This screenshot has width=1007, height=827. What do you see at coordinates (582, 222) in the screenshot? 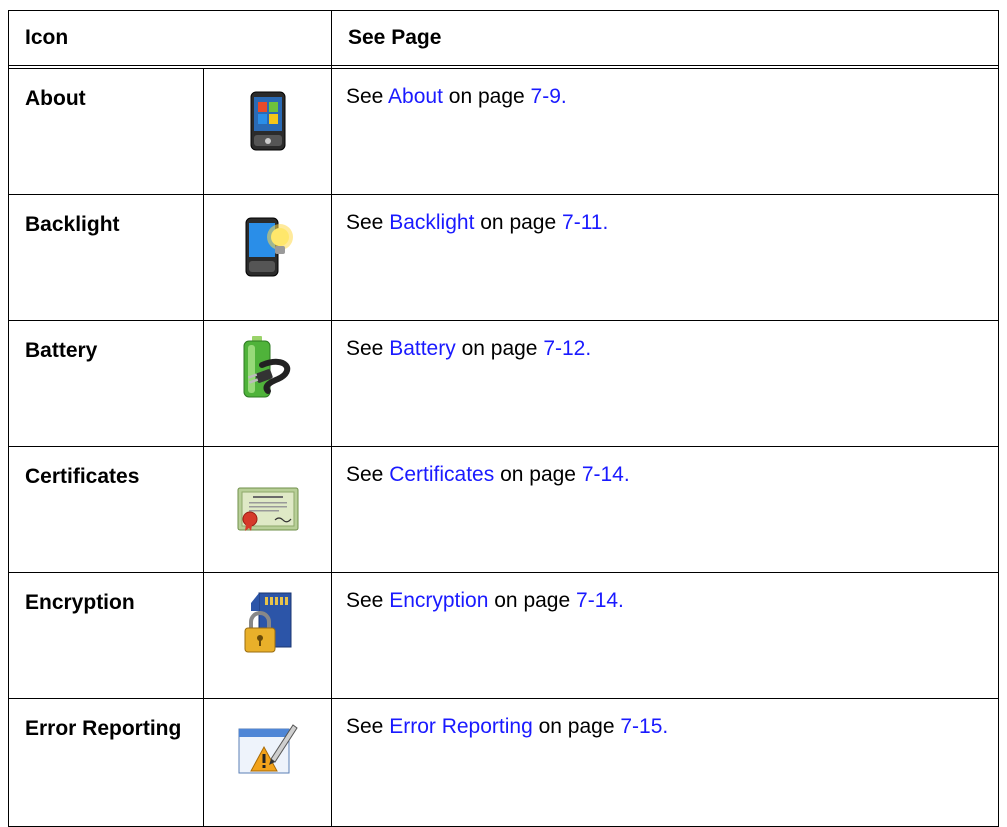
I see `page-link: 7-11` at bounding box center [582, 222].